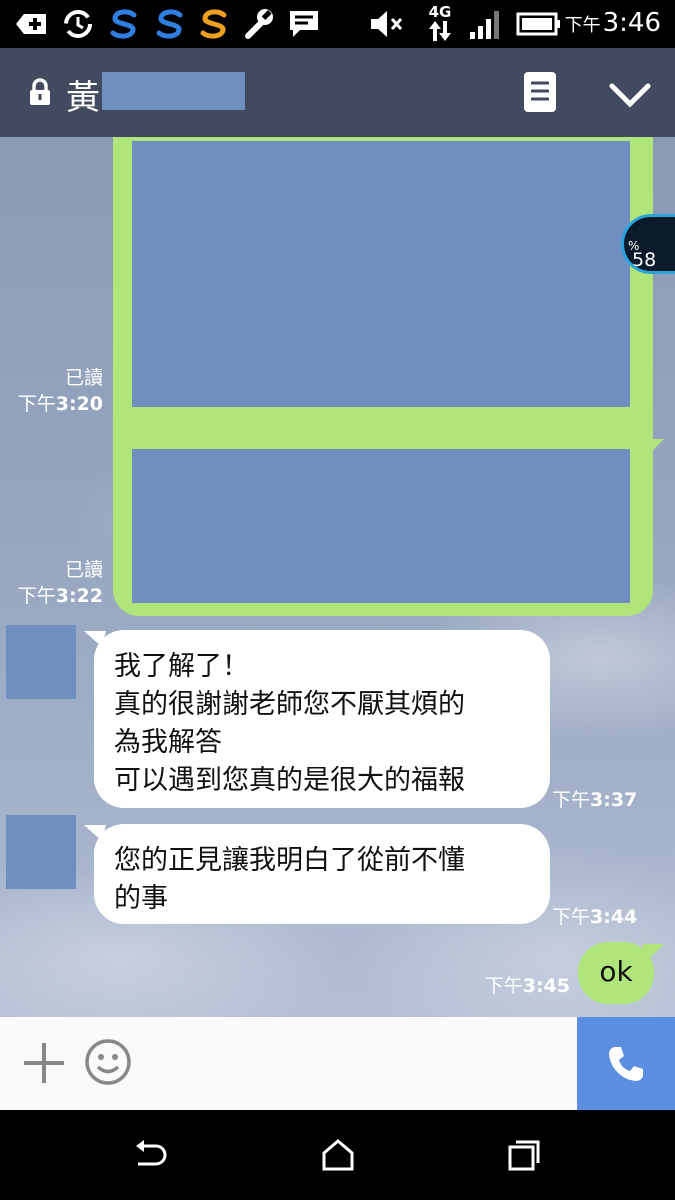  I want to click on call-button, so click(626, 1063).